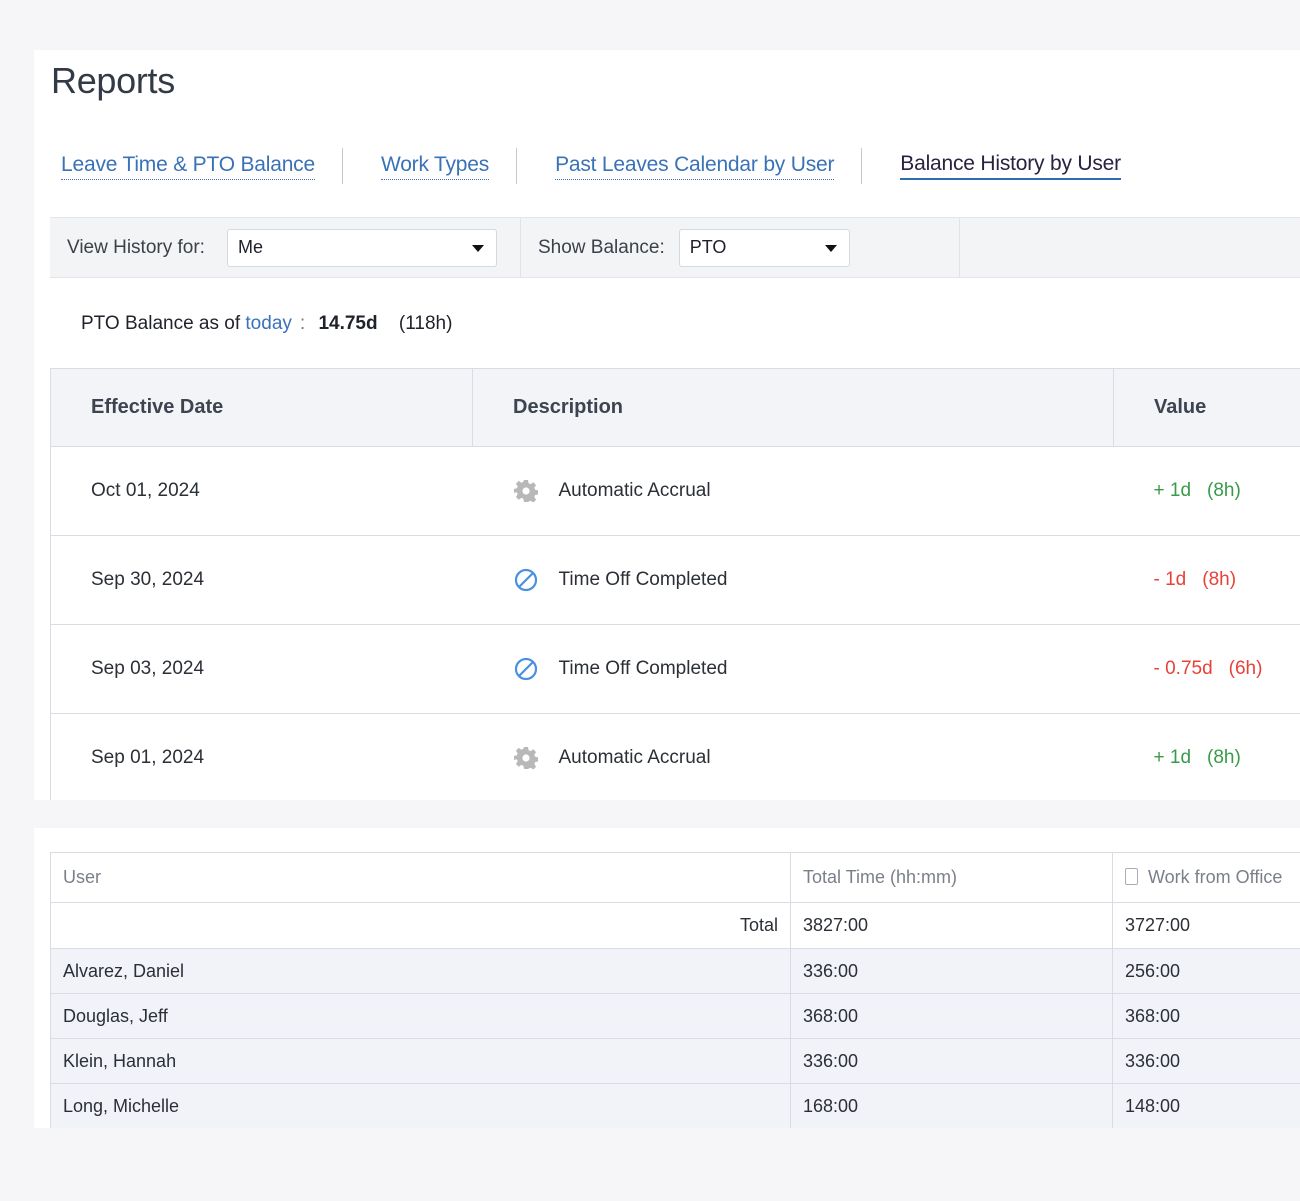 The width and height of the screenshot is (1300, 1201). I want to click on table-row: Long, Michelle 168:00 148:00, so click(675, 1105).